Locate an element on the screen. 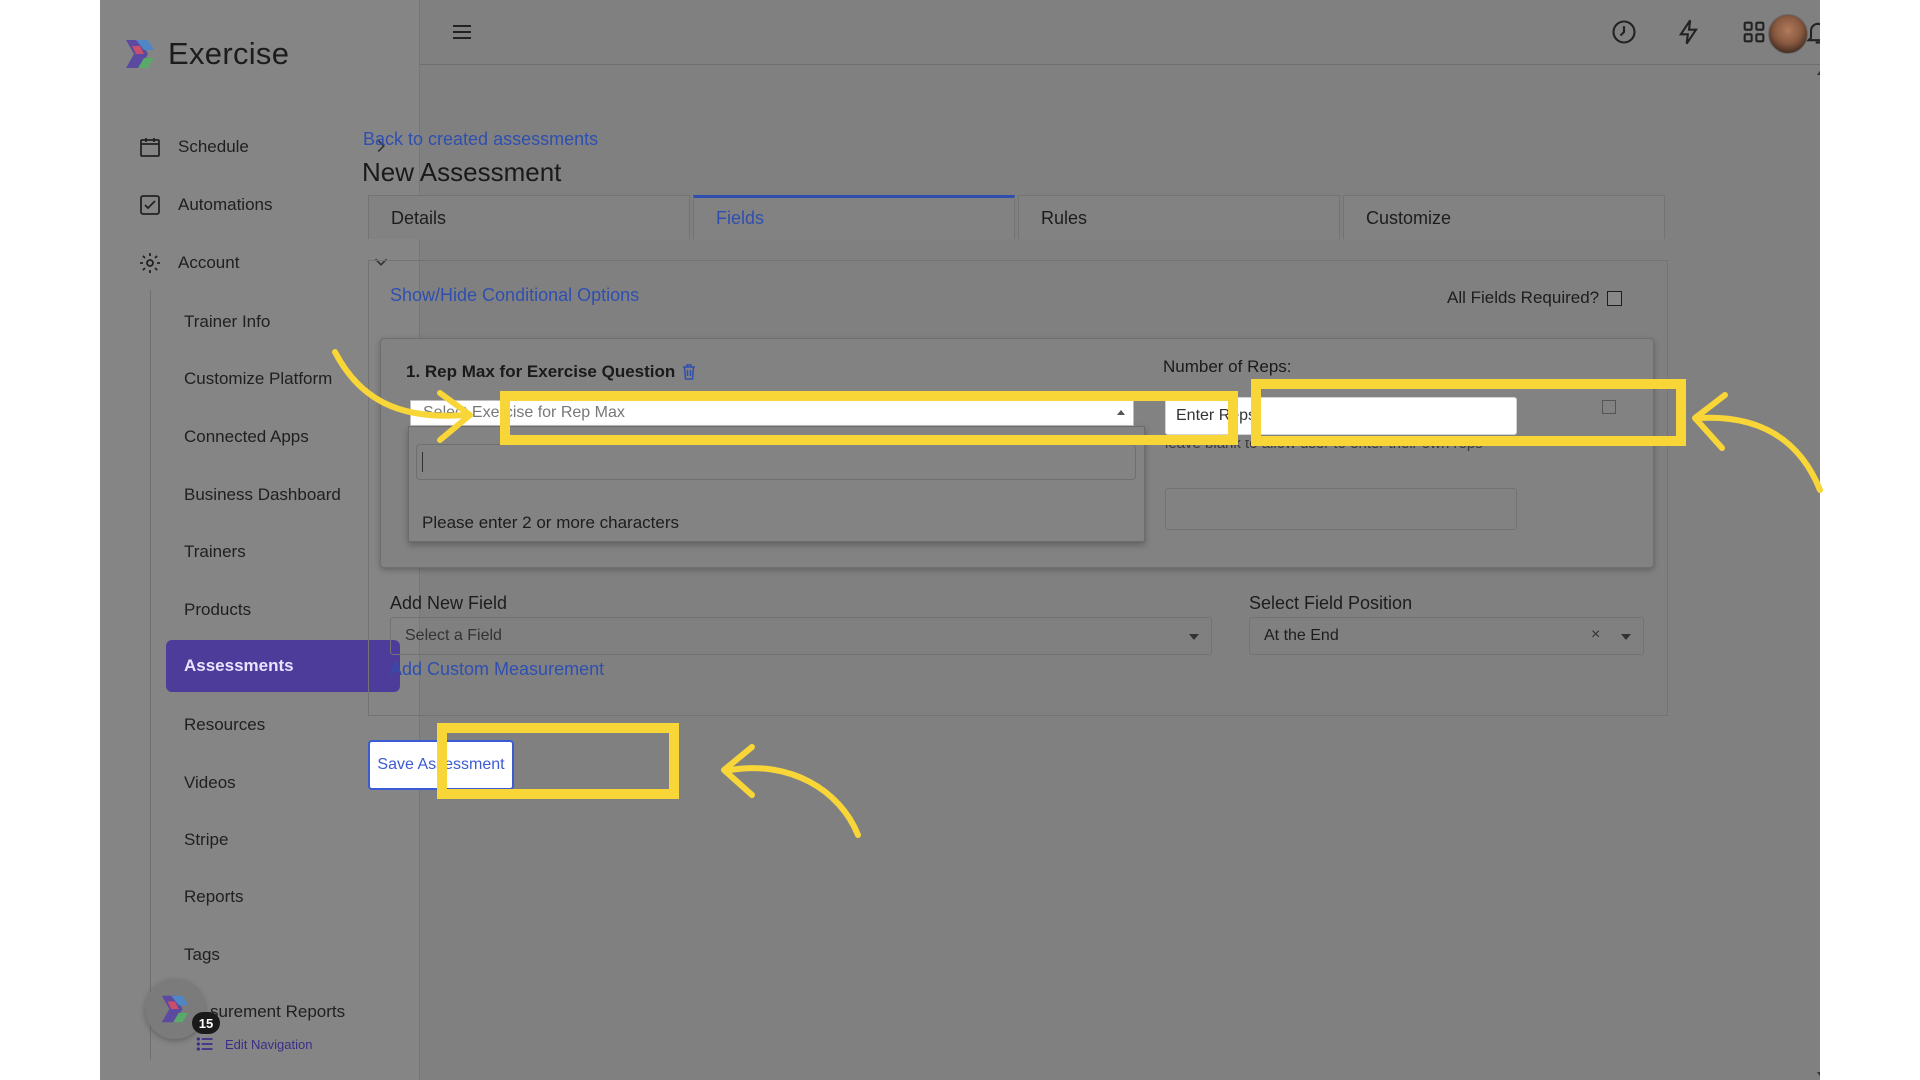  arrow-to-exercise-select is located at coordinates (400, 384).